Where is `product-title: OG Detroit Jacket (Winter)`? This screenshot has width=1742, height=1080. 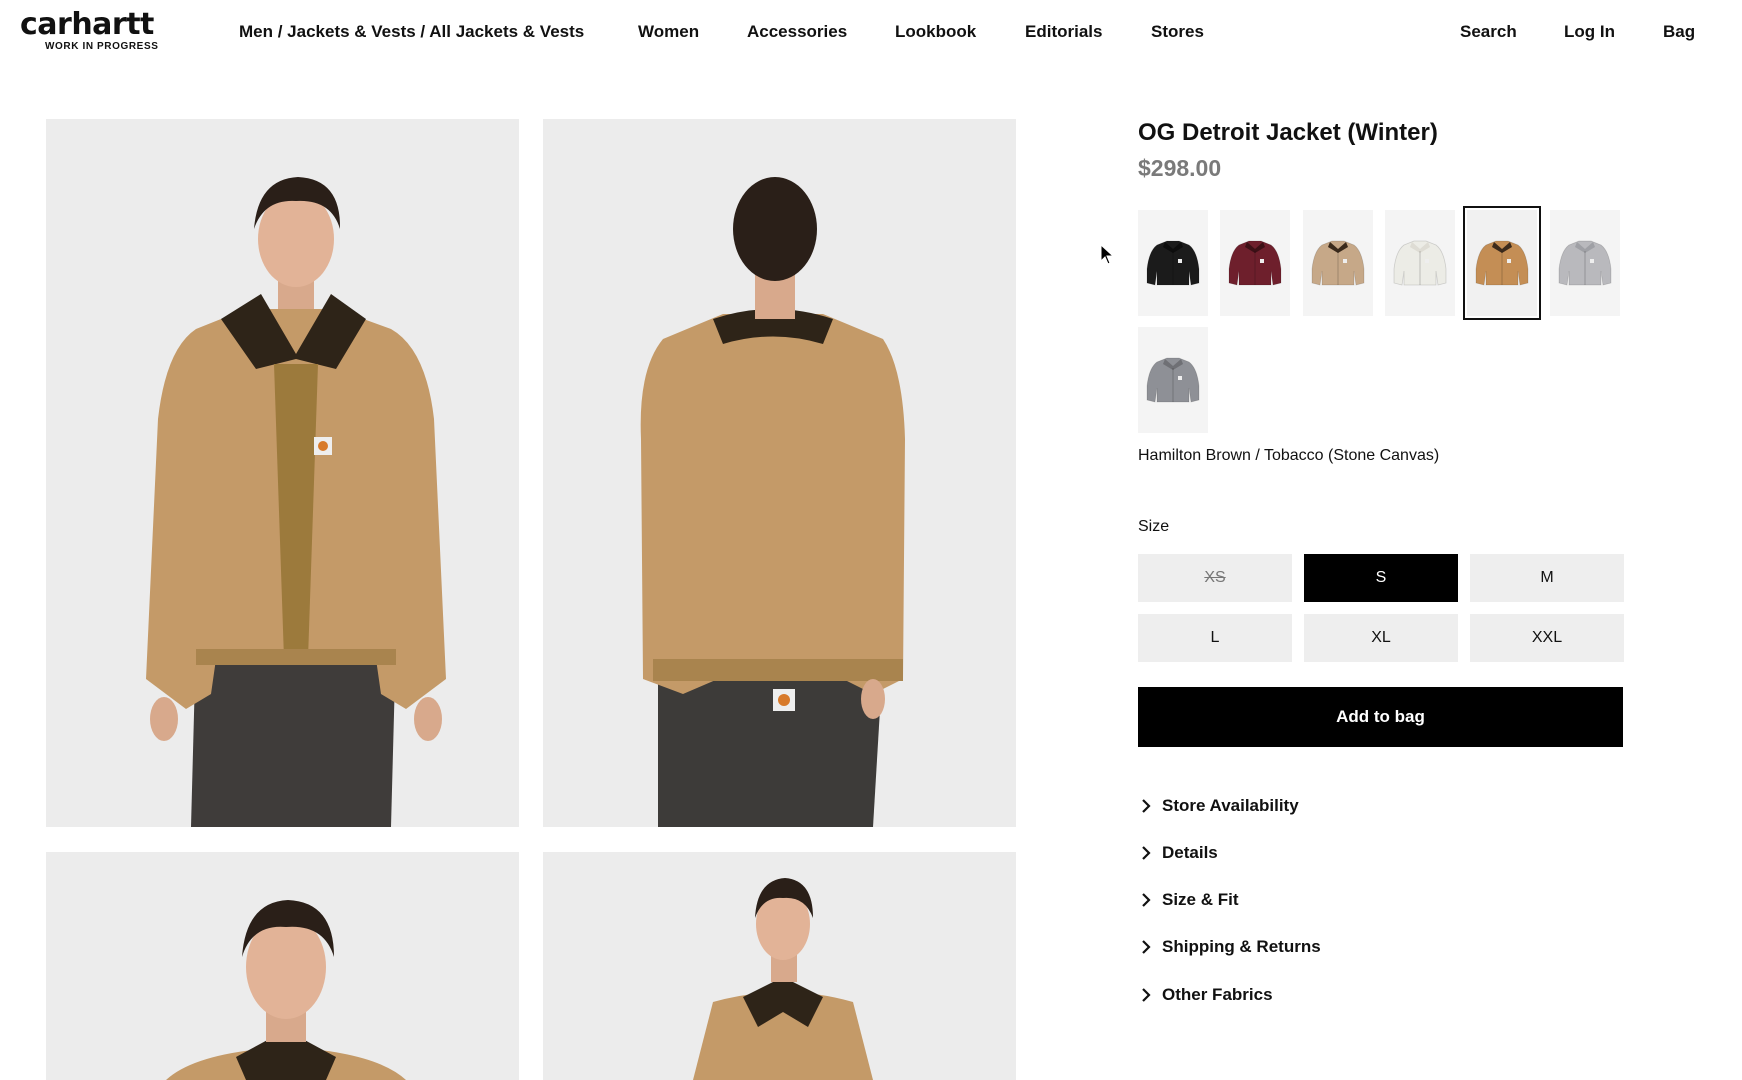
product-title: OG Detroit Jacket (Winter) is located at coordinates (1288, 132).